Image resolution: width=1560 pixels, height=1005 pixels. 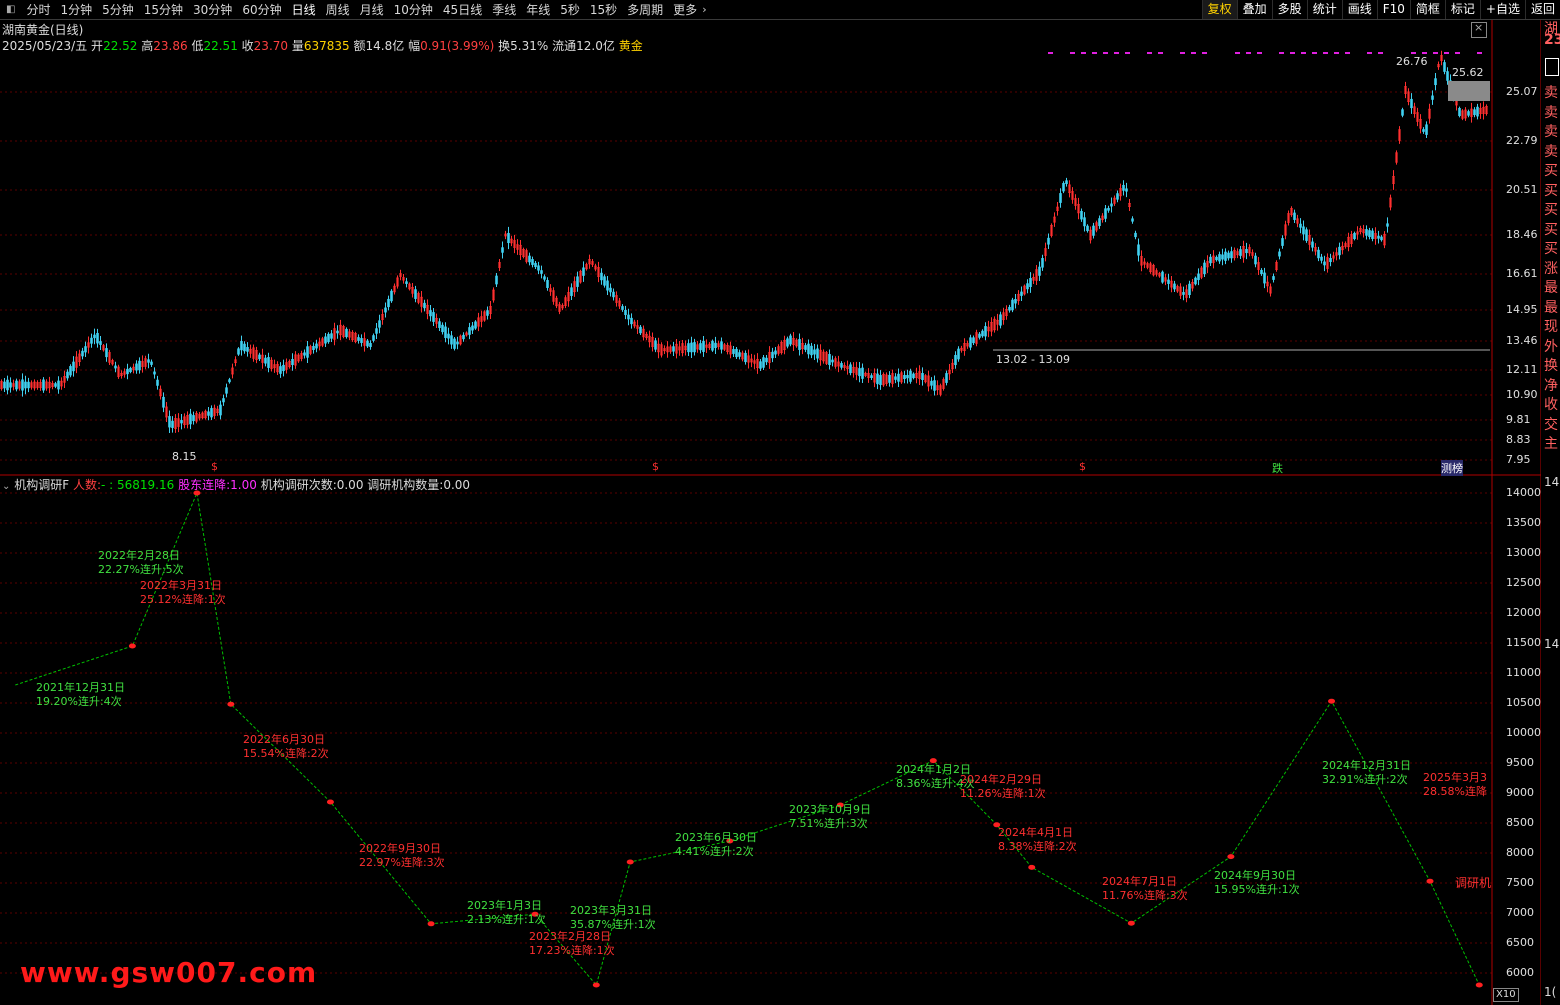 I want to click on tab-0: 分时, so click(x=38, y=9).